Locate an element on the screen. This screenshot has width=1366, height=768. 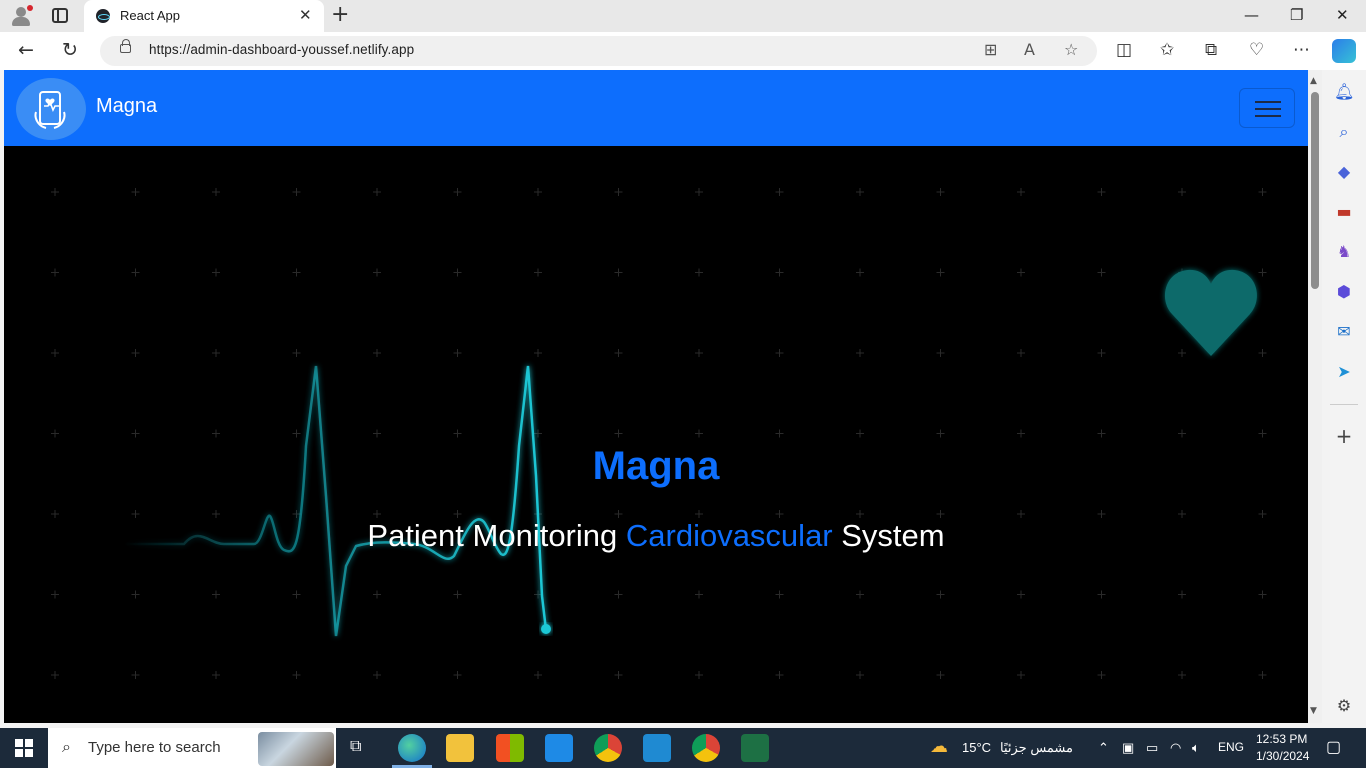
tray-chevron-icon: ⌃ is located at coordinates (1103, 748).